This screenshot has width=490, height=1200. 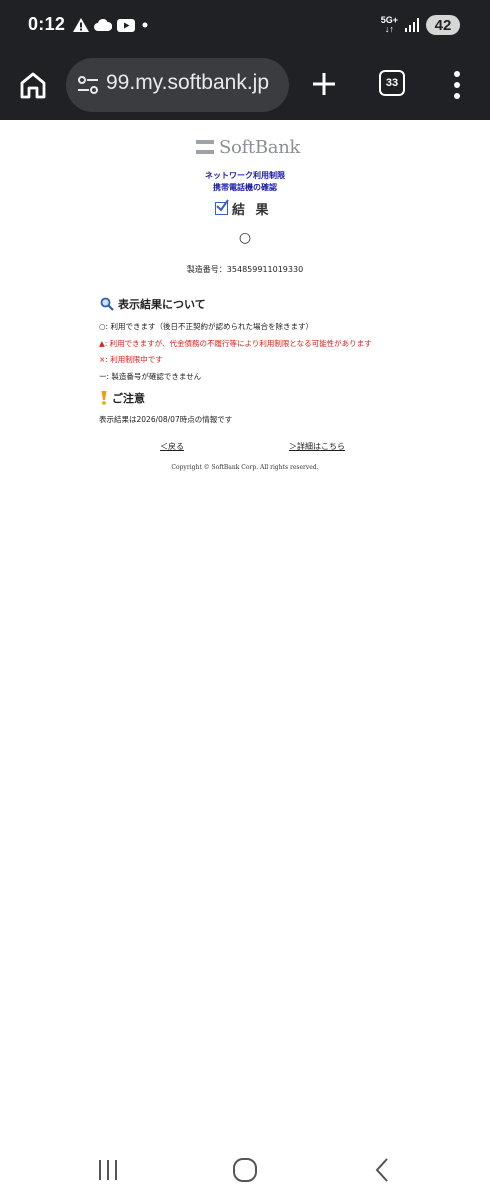 I want to click on softbank-logo: SoftBank, so click(x=248, y=147).